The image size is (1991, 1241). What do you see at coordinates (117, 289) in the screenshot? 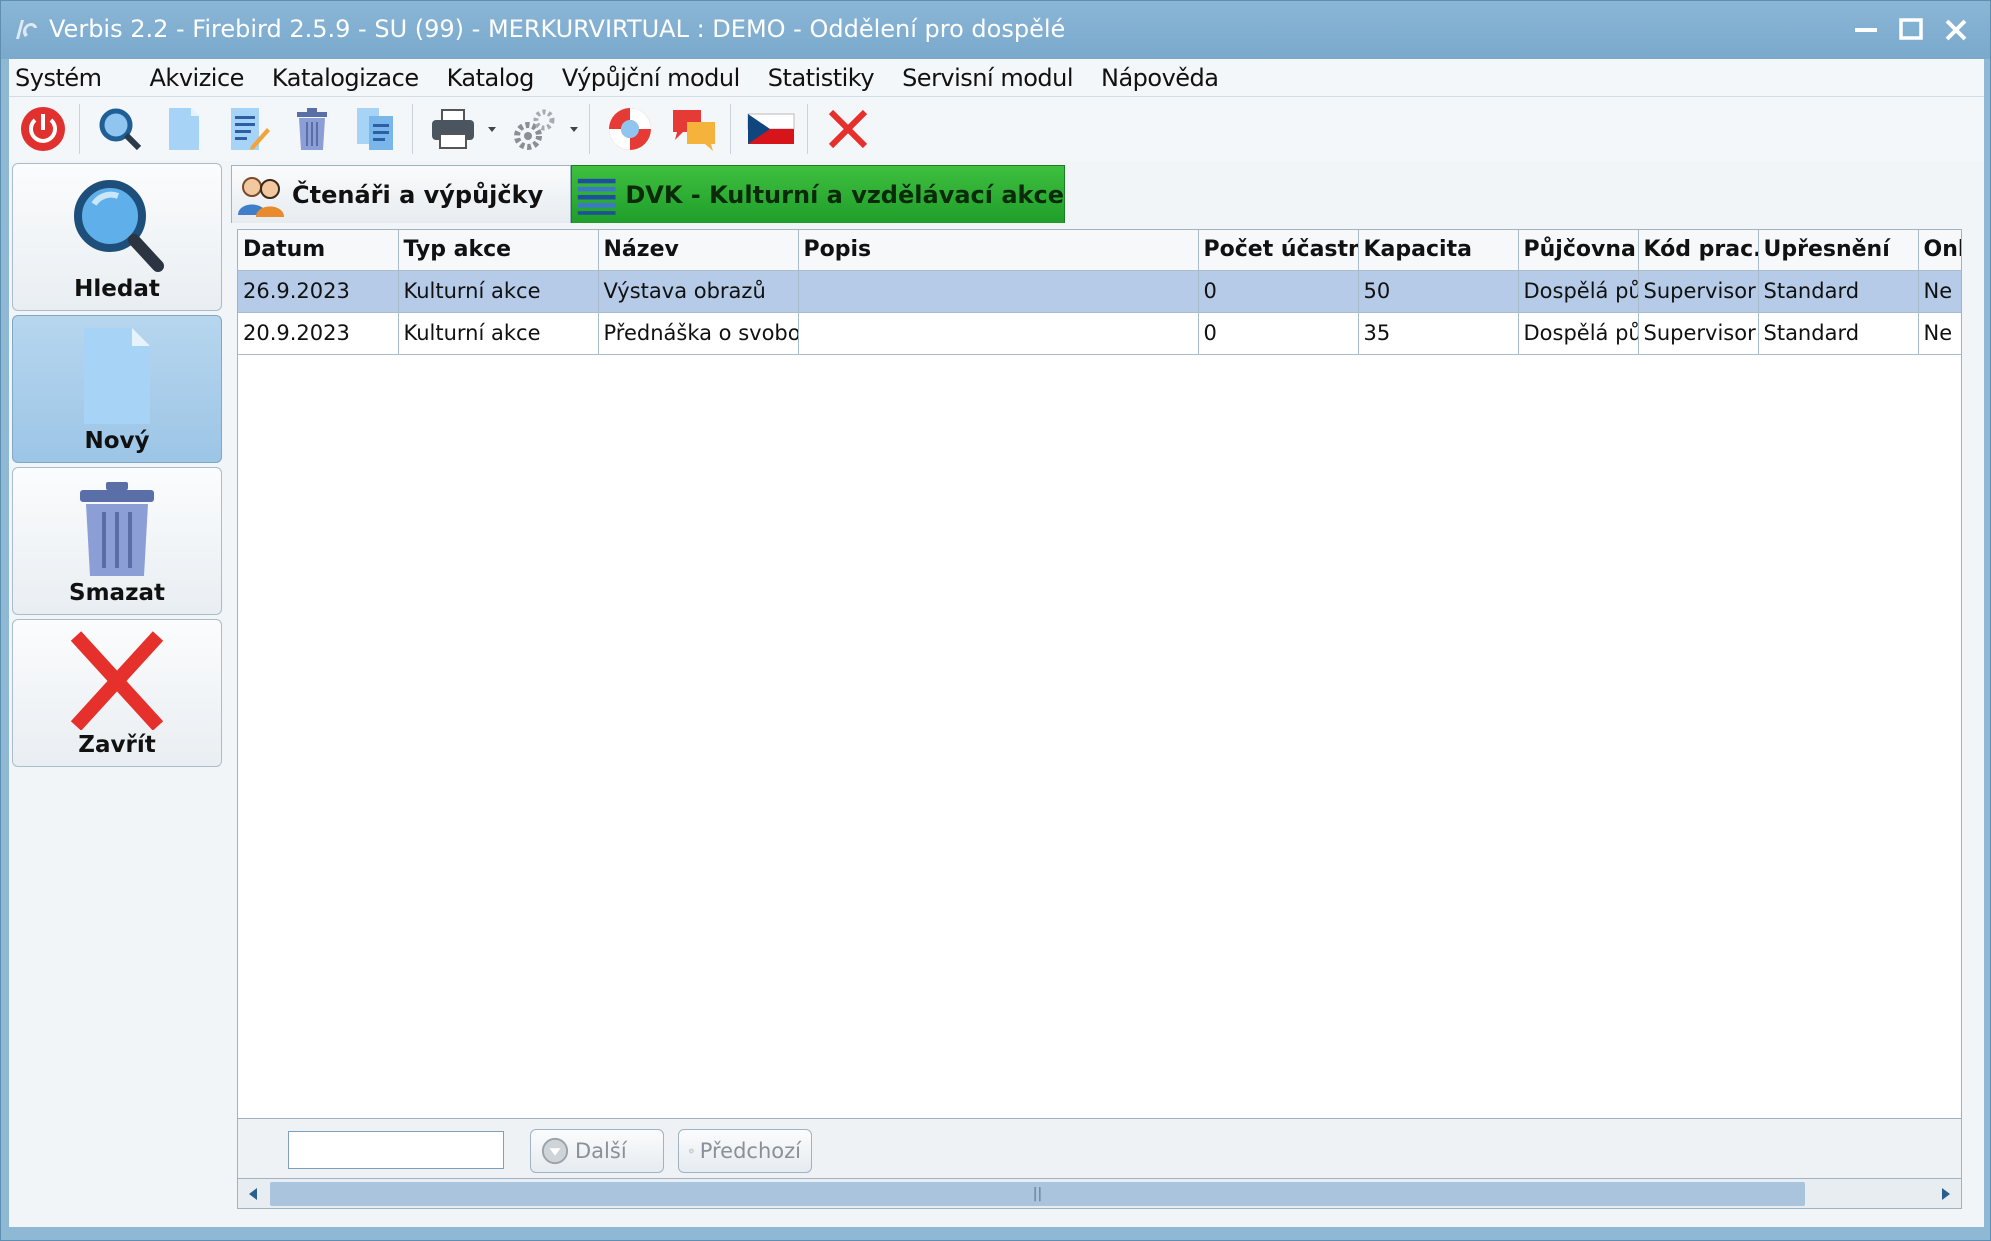
I see `search-side-label: Hledat` at bounding box center [117, 289].